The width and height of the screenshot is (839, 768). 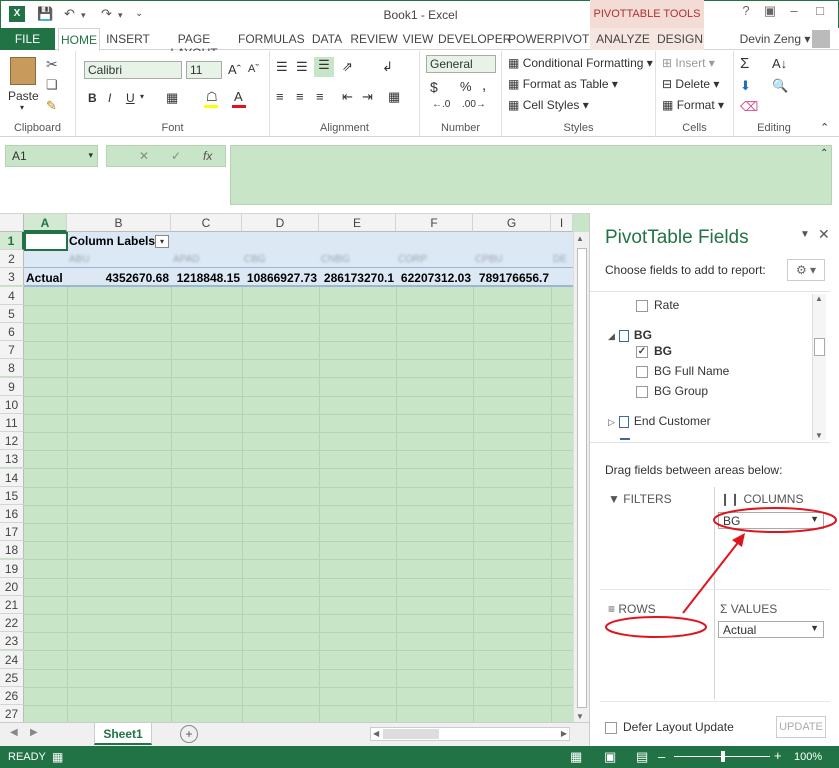 What do you see at coordinates (808, 757) in the screenshot?
I see `zoom-level: 100%` at bounding box center [808, 757].